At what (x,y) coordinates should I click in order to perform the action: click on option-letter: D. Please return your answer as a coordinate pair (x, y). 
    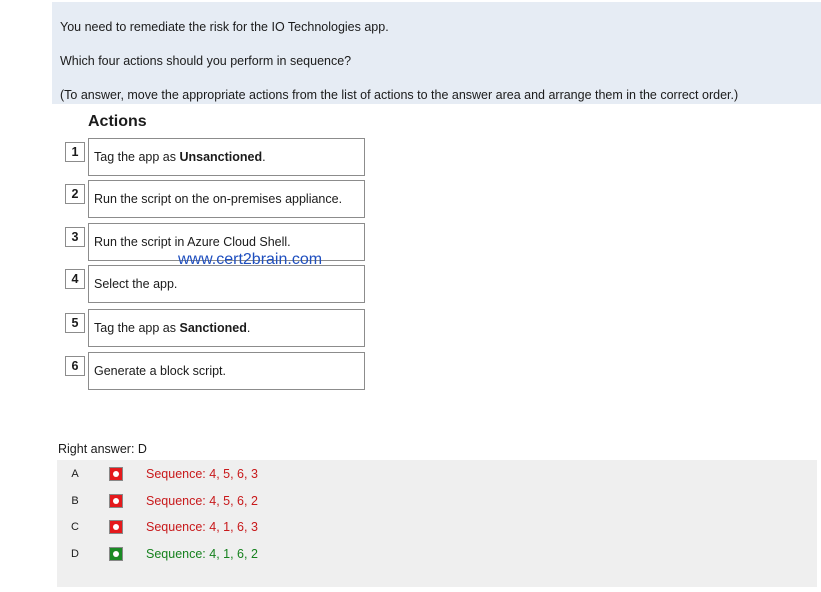
    Looking at the image, I should click on (75, 554).